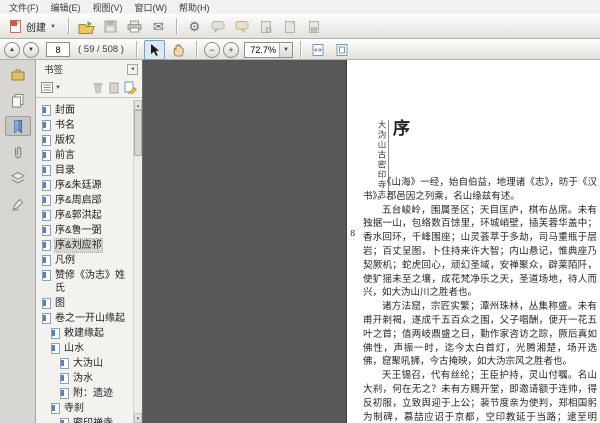  I want to click on bookmark-item: 附：遗迹, so click(84, 393).